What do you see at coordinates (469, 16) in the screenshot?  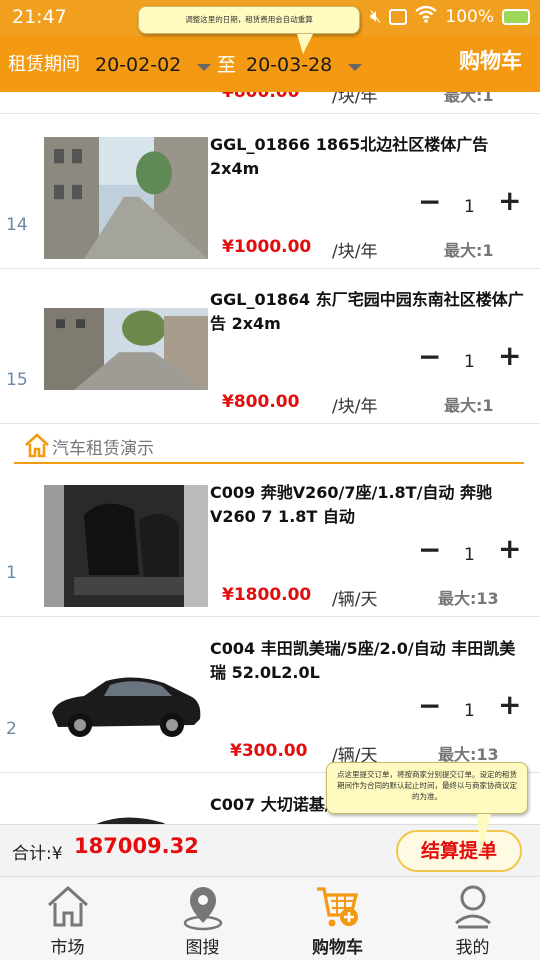 I see `battery-level: 100%` at bounding box center [469, 16].